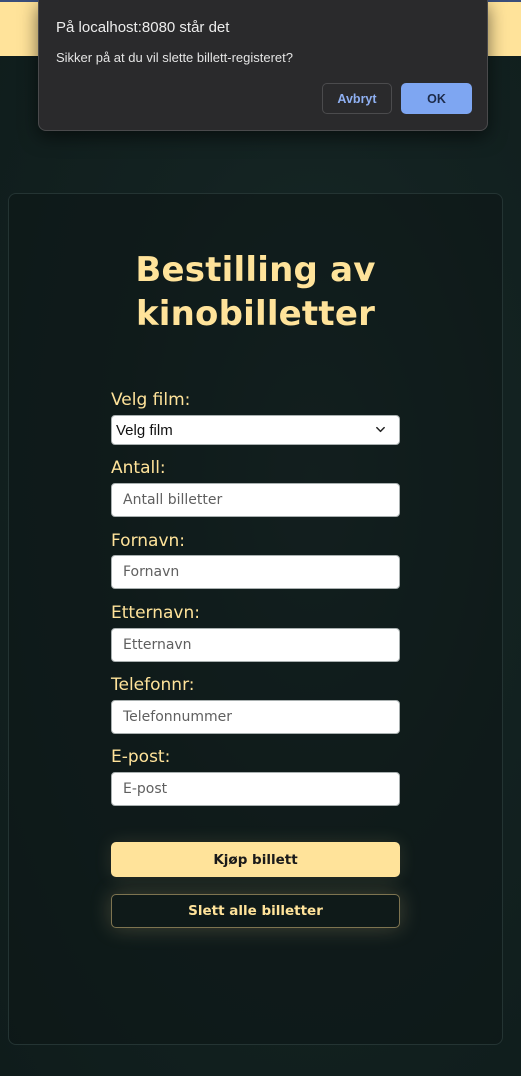  Describe the element at coordinates (255, 430) in the screenshot. I see `film-select: Velg film` at that location.